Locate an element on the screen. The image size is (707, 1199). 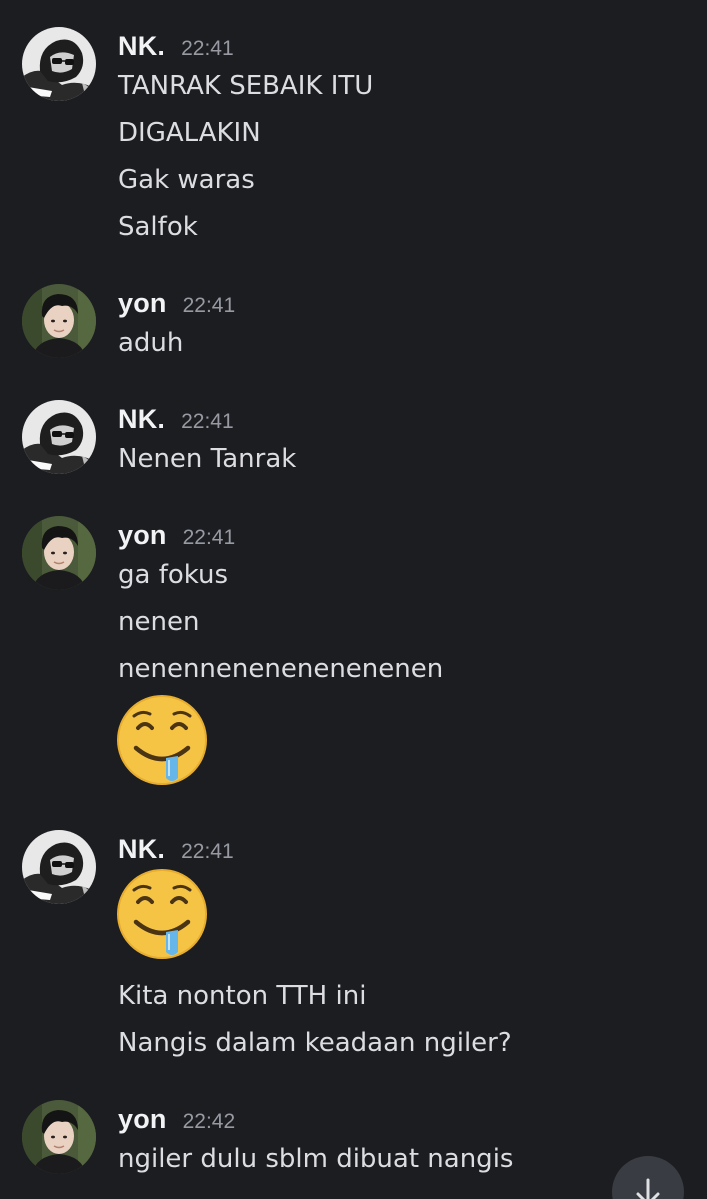
timestamp: 22:42 is located at coordinates (209, 1121).